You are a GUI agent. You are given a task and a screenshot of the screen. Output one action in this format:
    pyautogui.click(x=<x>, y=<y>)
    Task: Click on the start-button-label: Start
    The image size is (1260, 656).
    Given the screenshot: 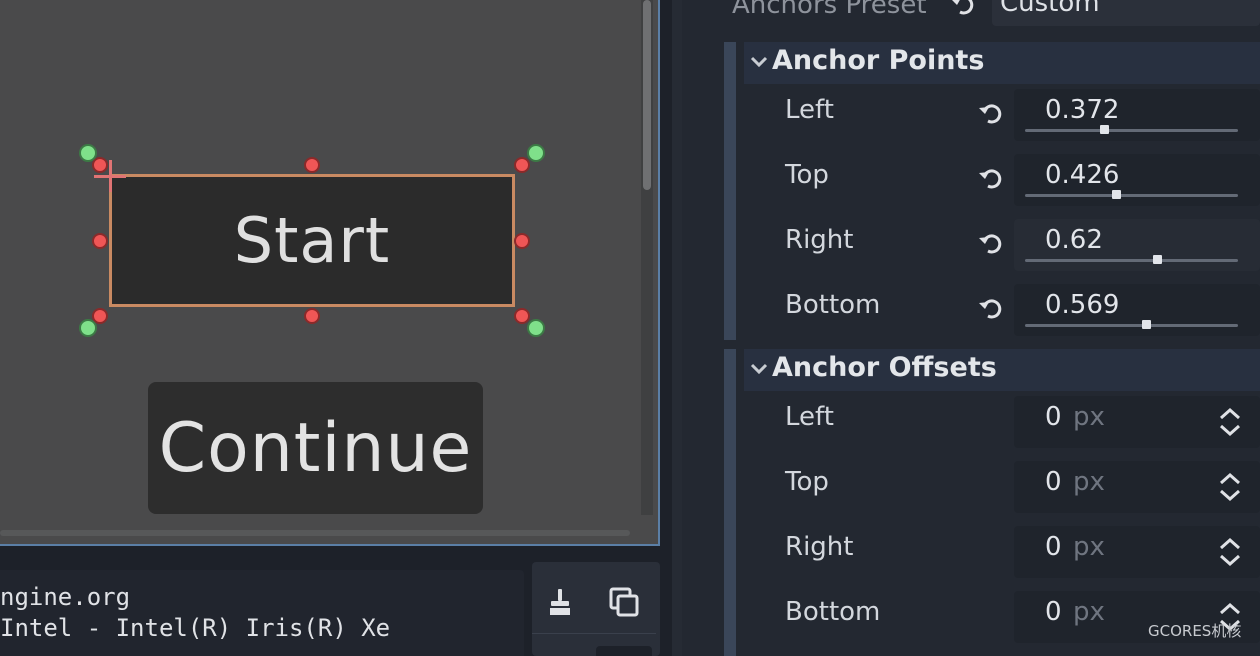 What is the action you would take?
    pyautogui.click(x=312, y=240)
    